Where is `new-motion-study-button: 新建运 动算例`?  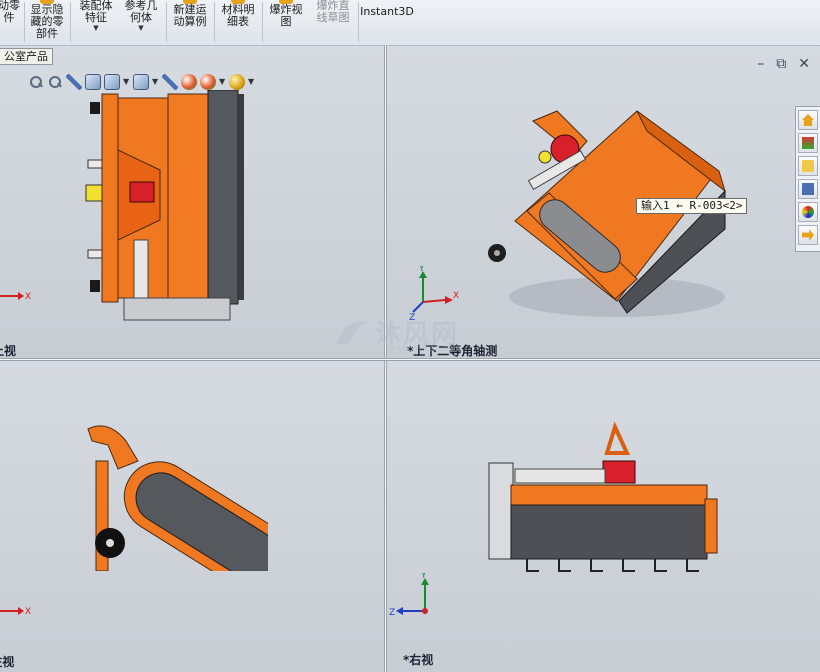
new-motion-study-button: 新建运 动算例 is located at coordinates (190, 22).